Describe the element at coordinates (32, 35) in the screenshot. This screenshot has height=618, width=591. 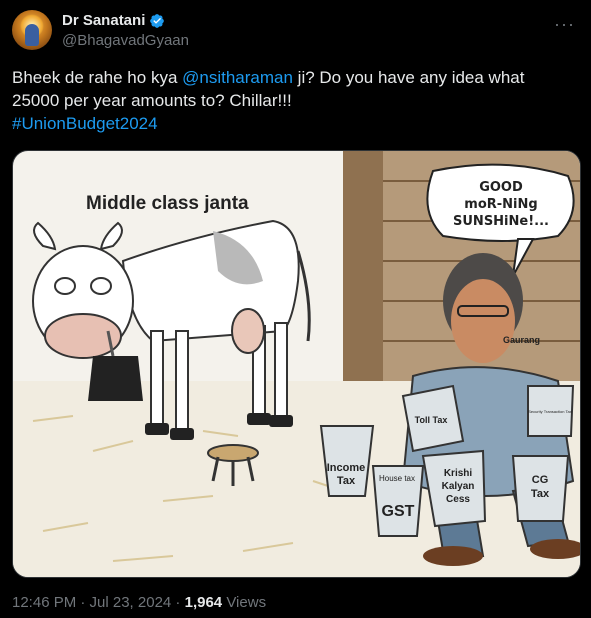
I see `avatar-figure` at that location.